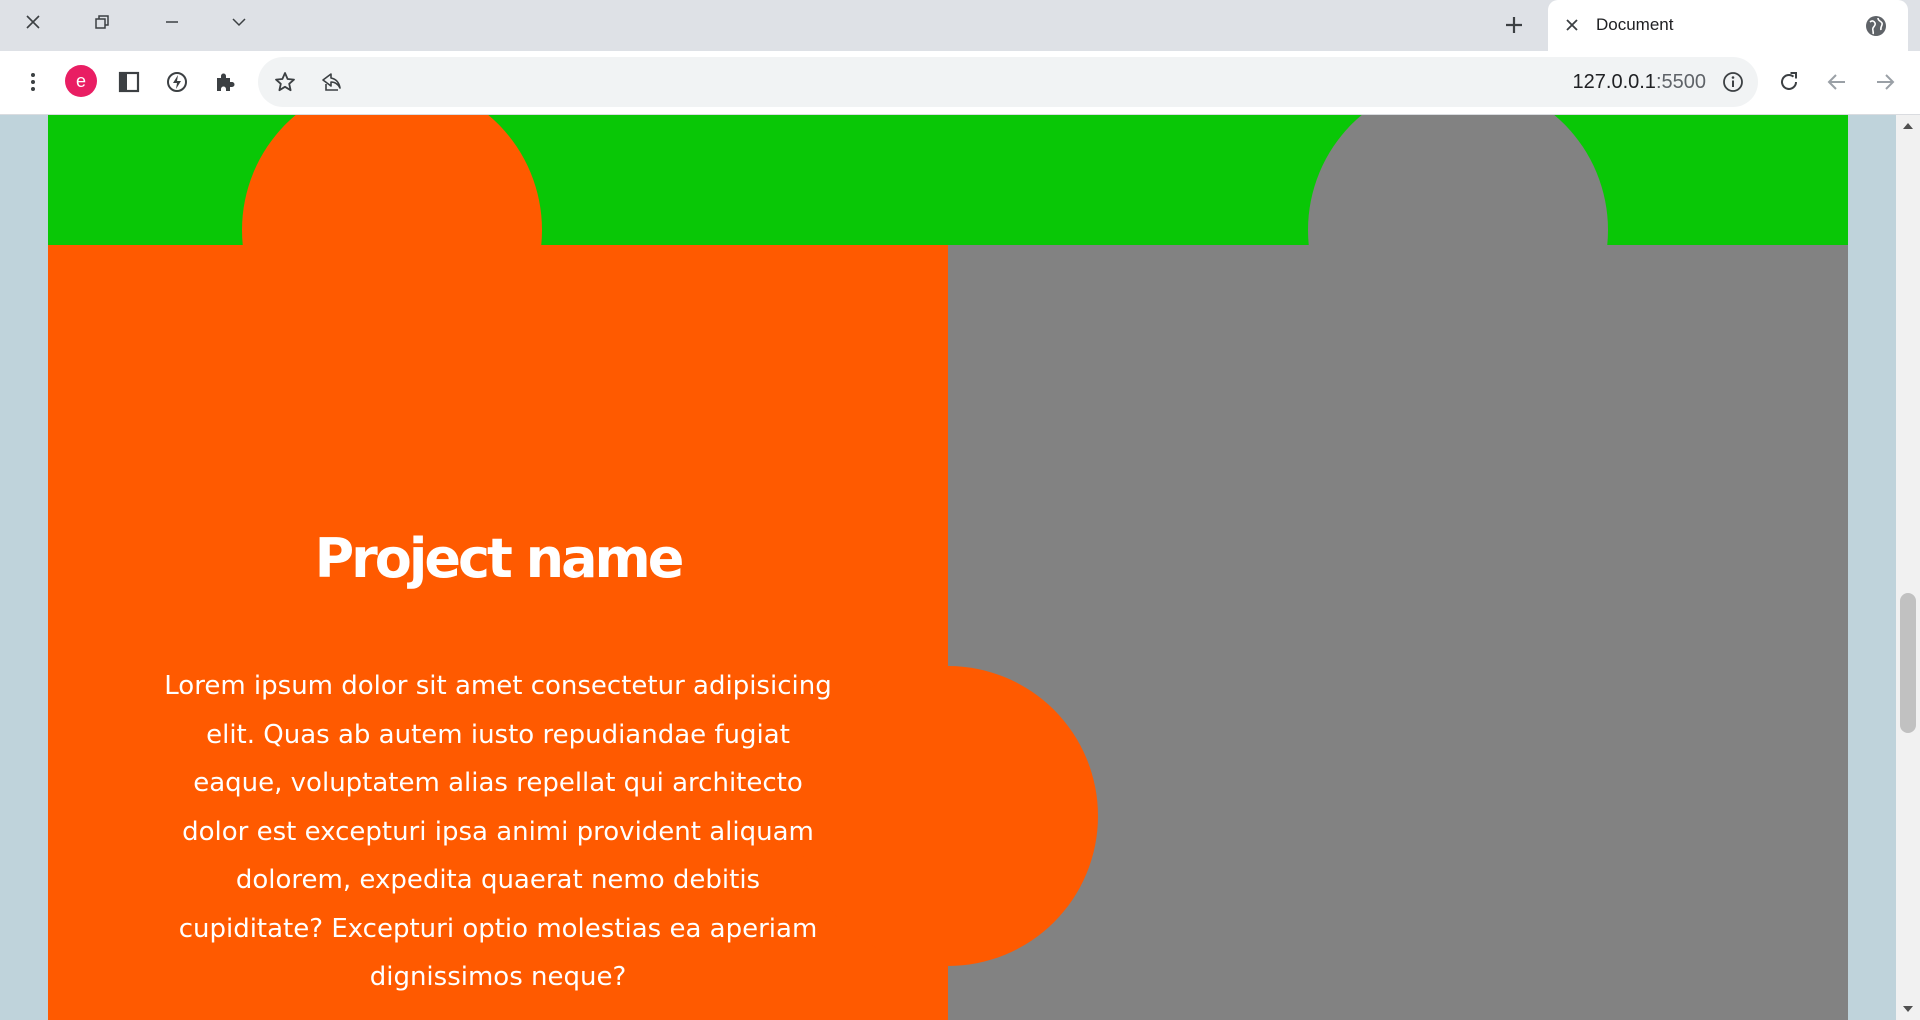 The width and height of the screenshot is (1920, 1020). What do you see at coordinates (1728, 25) in the screenshot?
I see `tab-document: Document` at bounding box center [1728, 25].